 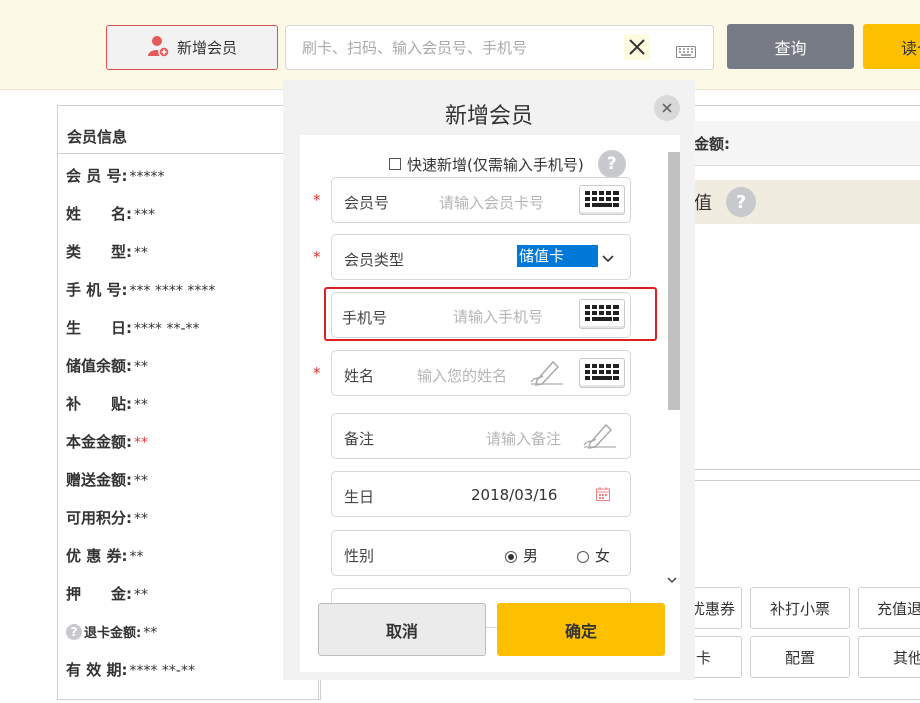 I want to click on member-type-value: 储值卡, so click(x=557, y=256).